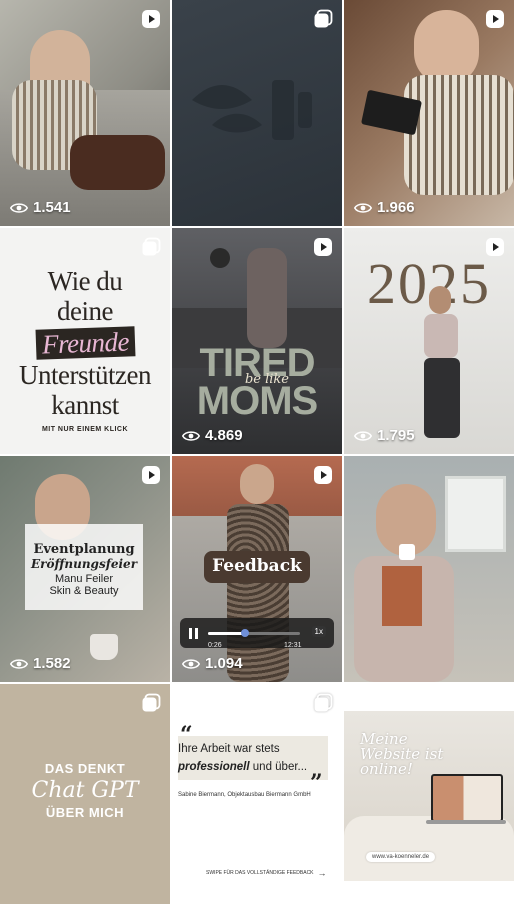 Image resolution: width=514 pixels, height=904 pixels. What do you see at coordinates (84, 564) in the screenshot?
I see `card-subtitle: Eröffnungsfeier` at bounding box center [84, 564].